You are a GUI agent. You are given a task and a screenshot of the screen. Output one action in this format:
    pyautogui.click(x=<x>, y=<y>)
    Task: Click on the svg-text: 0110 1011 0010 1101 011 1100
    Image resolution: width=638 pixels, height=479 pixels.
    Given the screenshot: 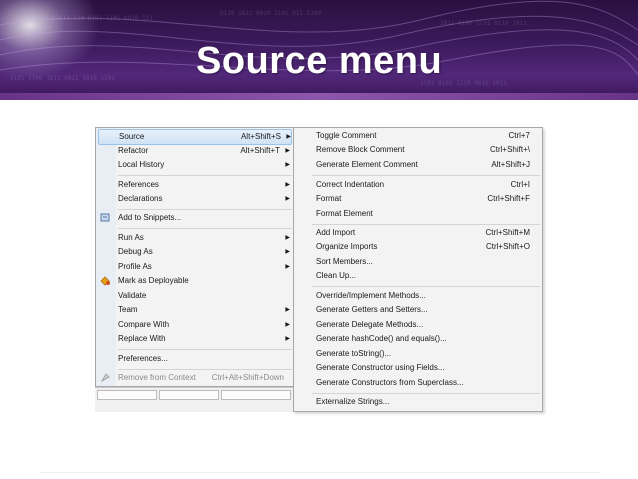 What is the action you would take?
    pyautogui.click(x=271, y=13)
    